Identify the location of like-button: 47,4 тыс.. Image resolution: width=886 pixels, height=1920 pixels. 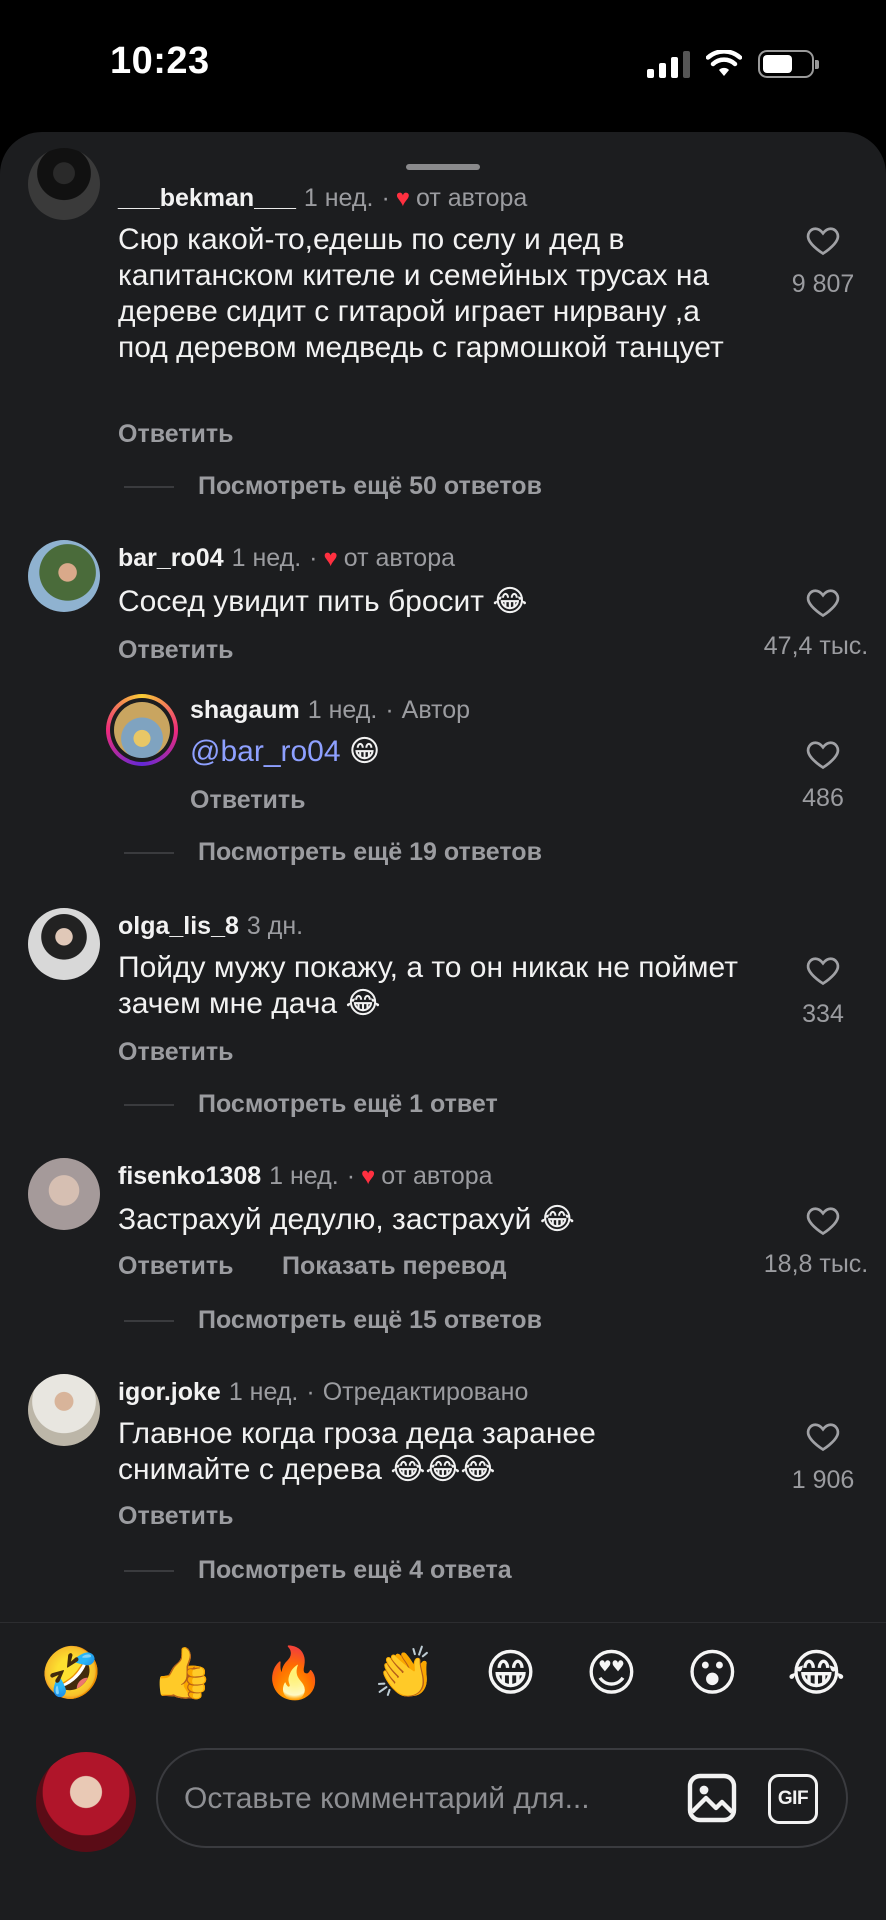
(821, 622).